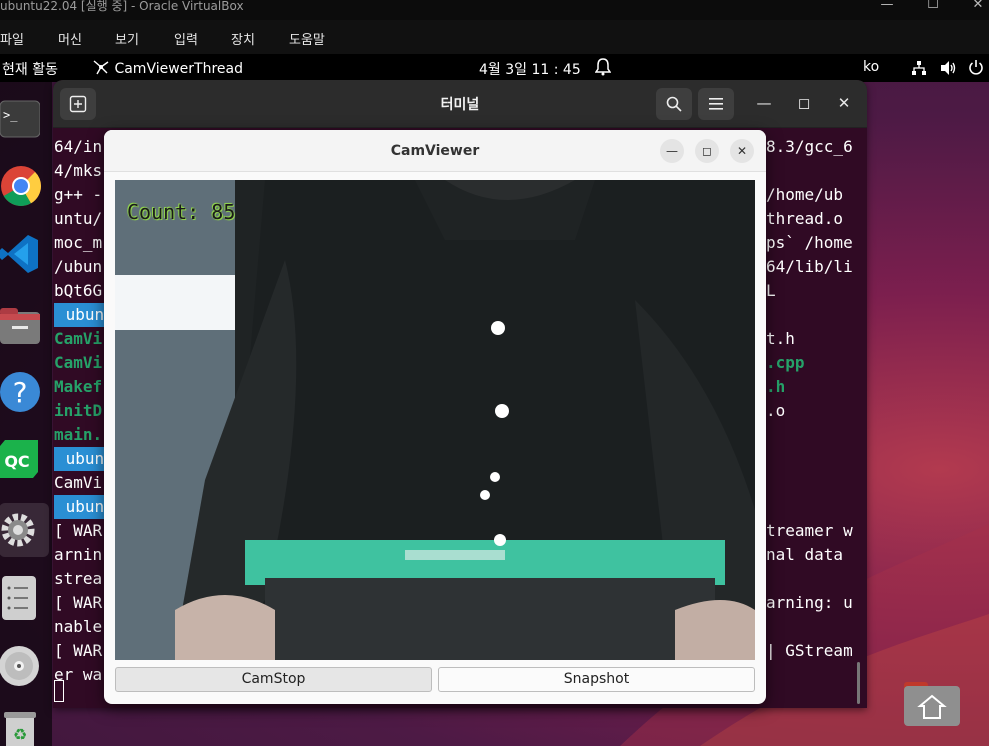 Image resolution: width=989 pixels, height=746 pixels. Describe the element at coordinates (78, 578) in the screenshot. I see `terminal-line: strea` at that location.